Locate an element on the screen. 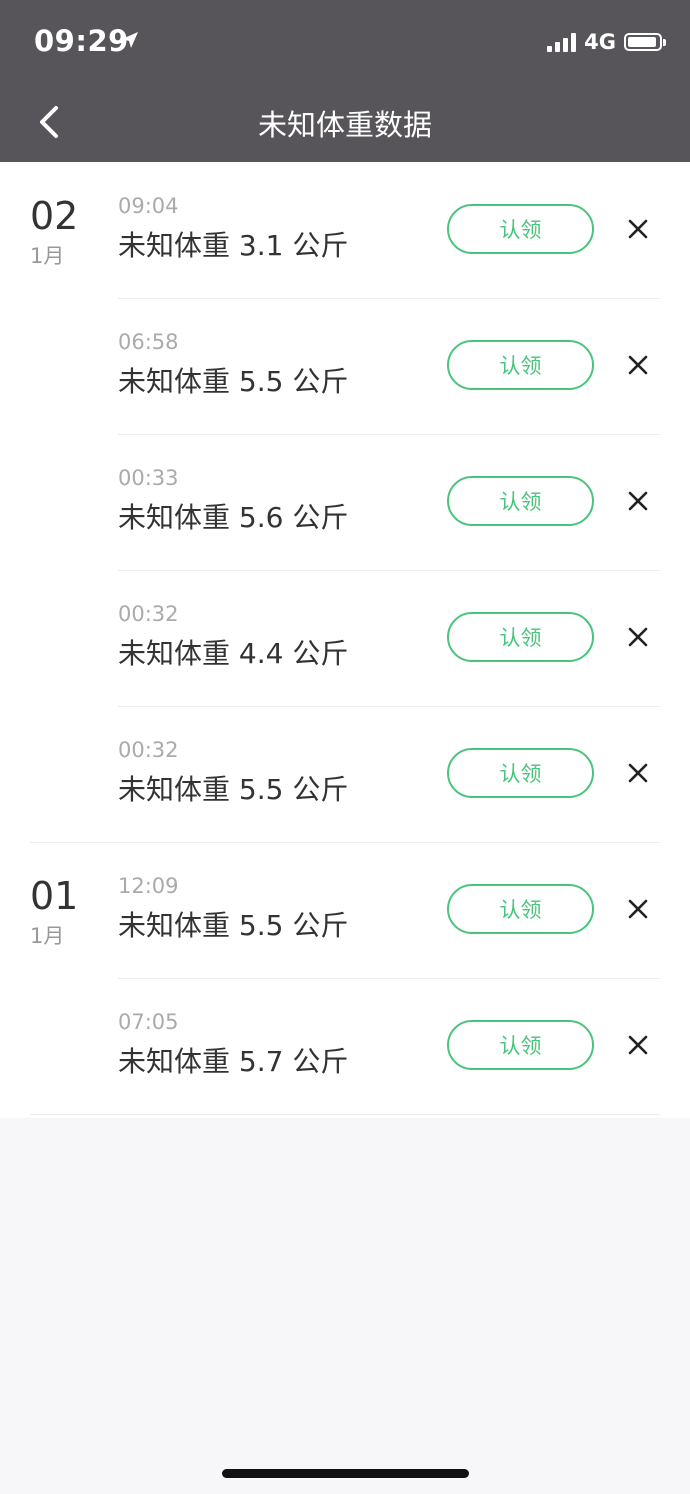  list-item: 07:05 未知体重 5.7 公斤 认领 is located at coordinates (345, 1046).